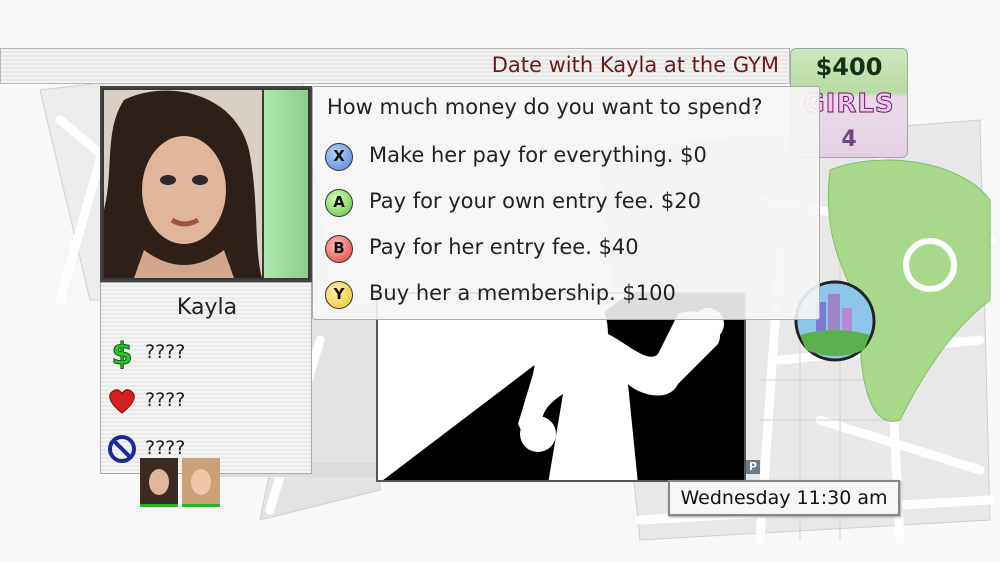 This screenshot has height=562, width=1000. I want to click on money-stat-row: $ ????, so click(202, 353).